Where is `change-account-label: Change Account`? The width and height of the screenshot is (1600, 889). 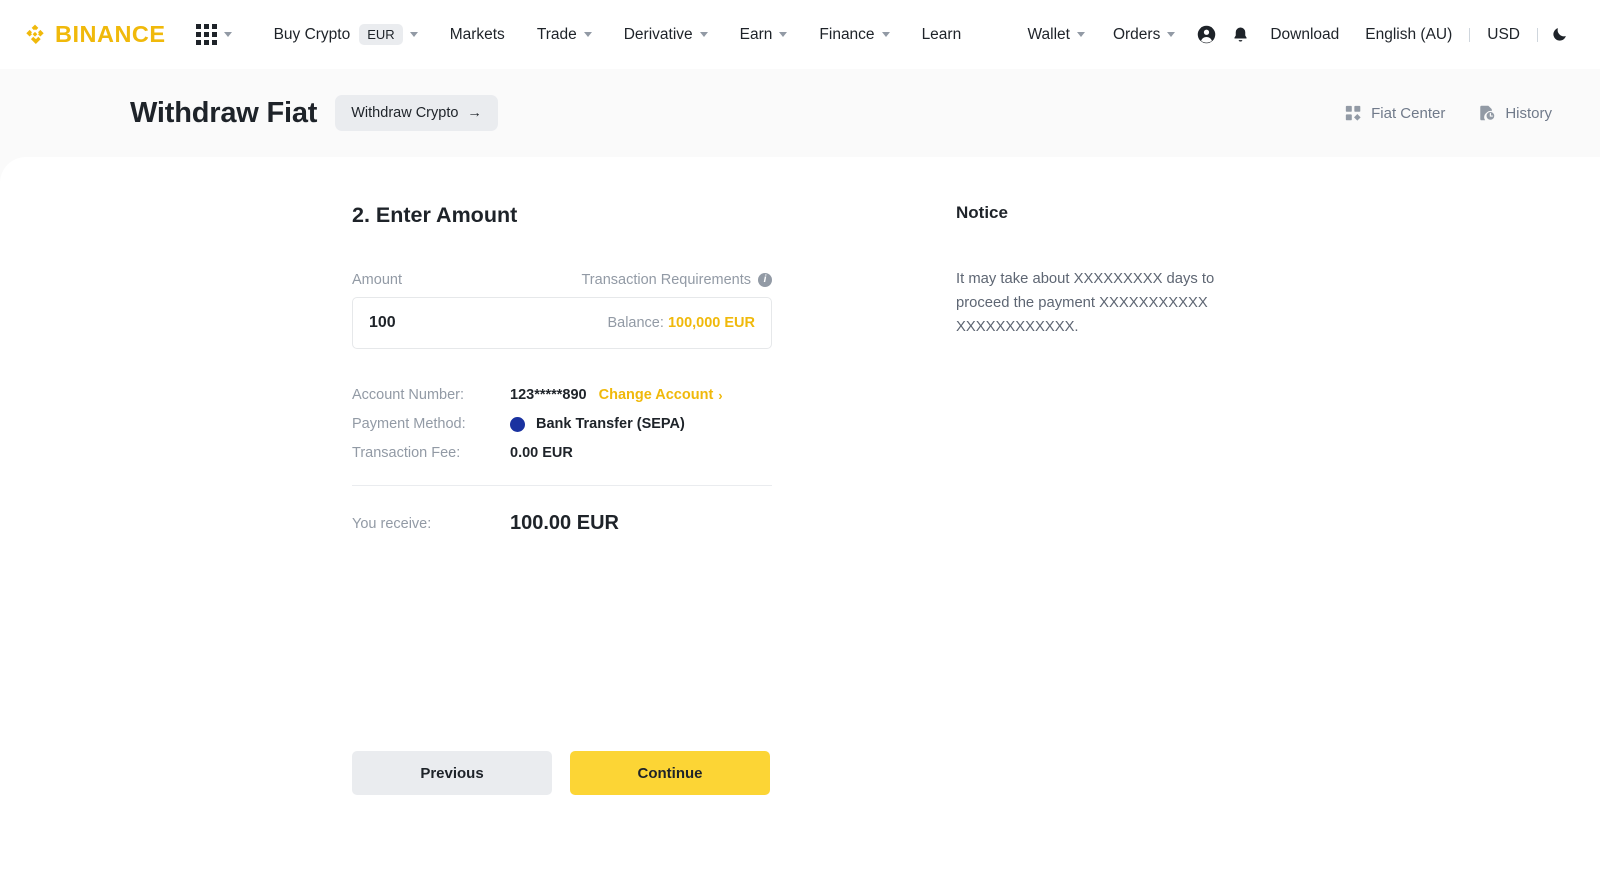 change-account-label: Change Account is located at coordinates (656, 395).